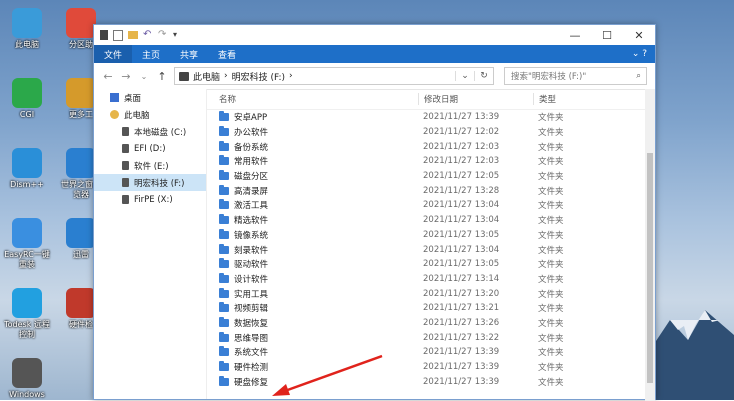 The height and width of the screenshot is (401, 734). What do you see at coordinates (475, 99) in the screenshot?
I see `column-header-date: 修改日期` at bounding box center [475, 99].